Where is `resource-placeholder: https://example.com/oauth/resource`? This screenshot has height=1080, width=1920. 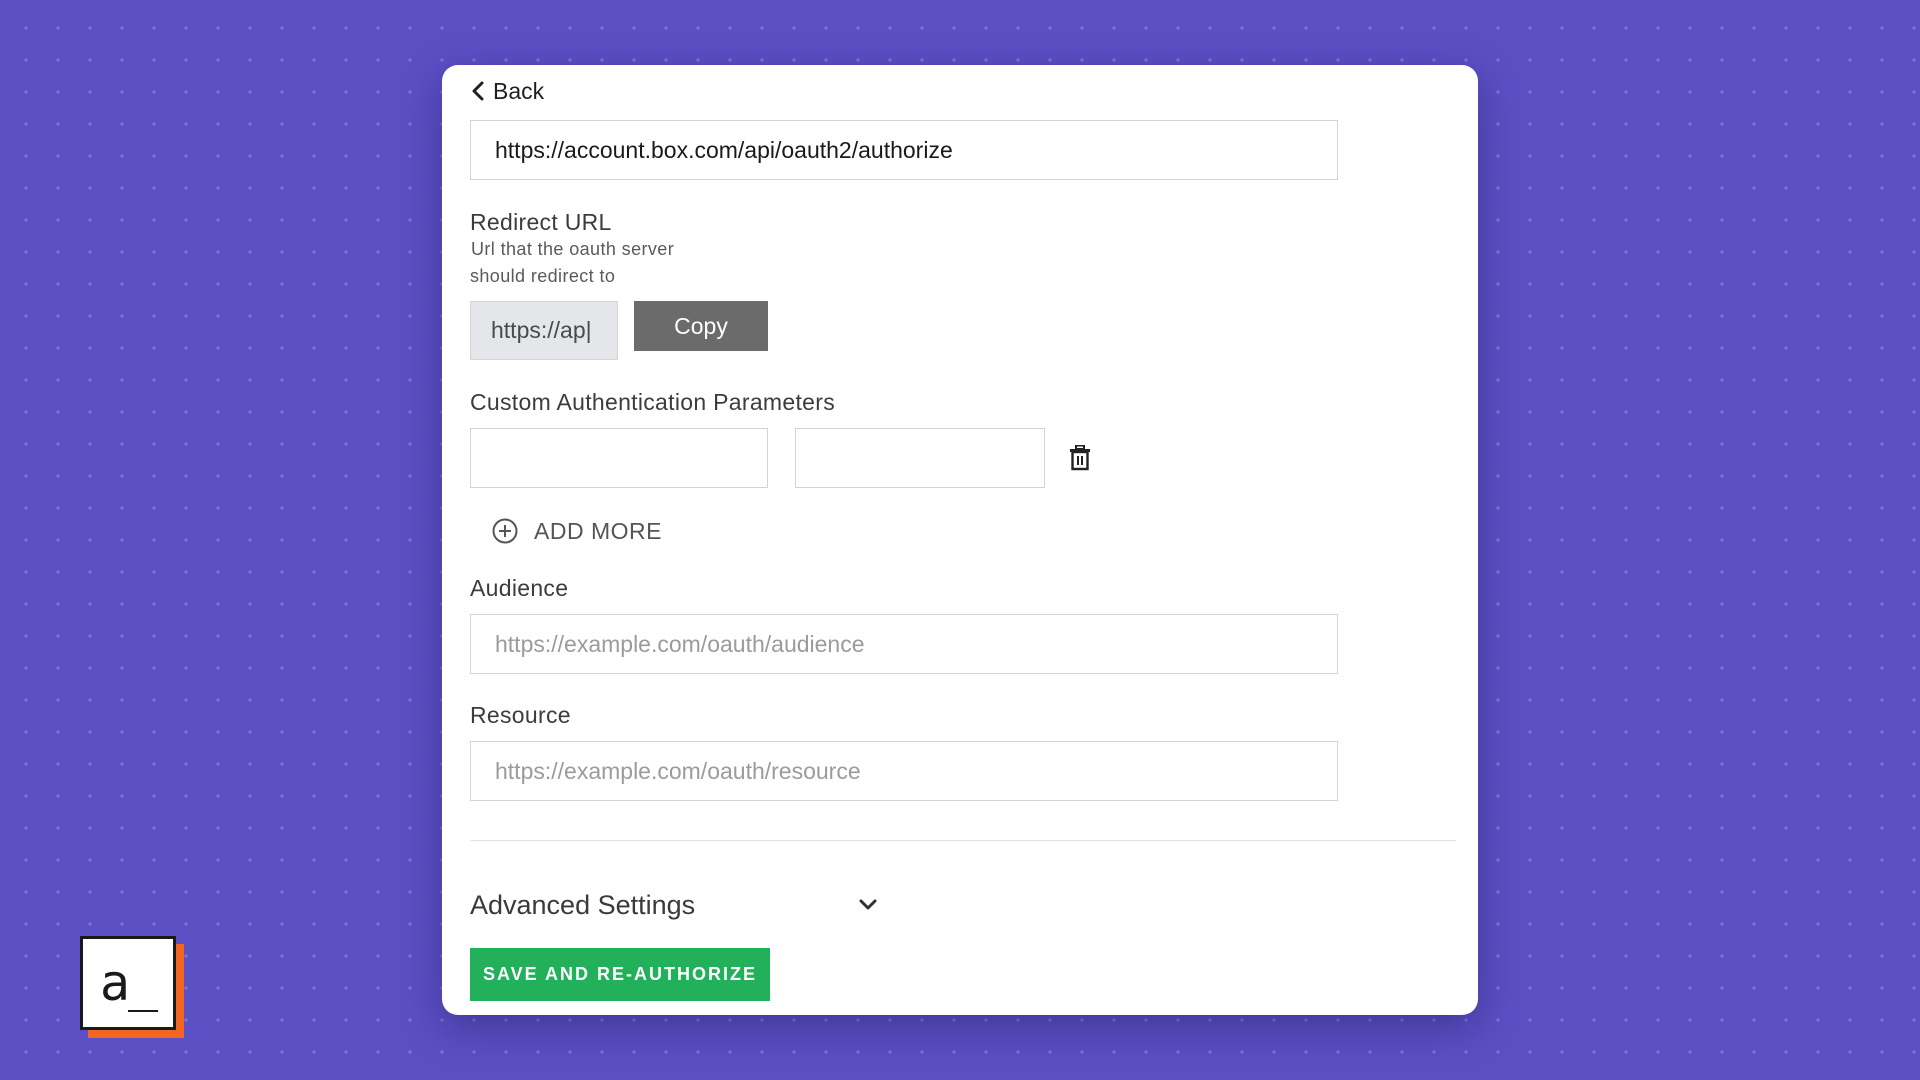 resource-placeholder: https://example.com/oauth/resource is located at coordinates (678, 770).